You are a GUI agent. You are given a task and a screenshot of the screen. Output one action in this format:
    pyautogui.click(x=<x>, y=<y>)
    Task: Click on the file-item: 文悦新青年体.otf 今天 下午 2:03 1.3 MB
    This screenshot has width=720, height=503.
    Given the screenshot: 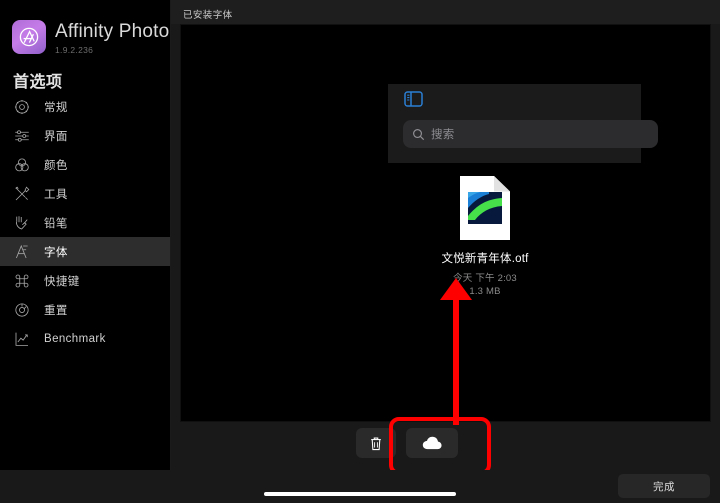 What is the action you would take?
    pyautogui.click(x=485, y=235)
    